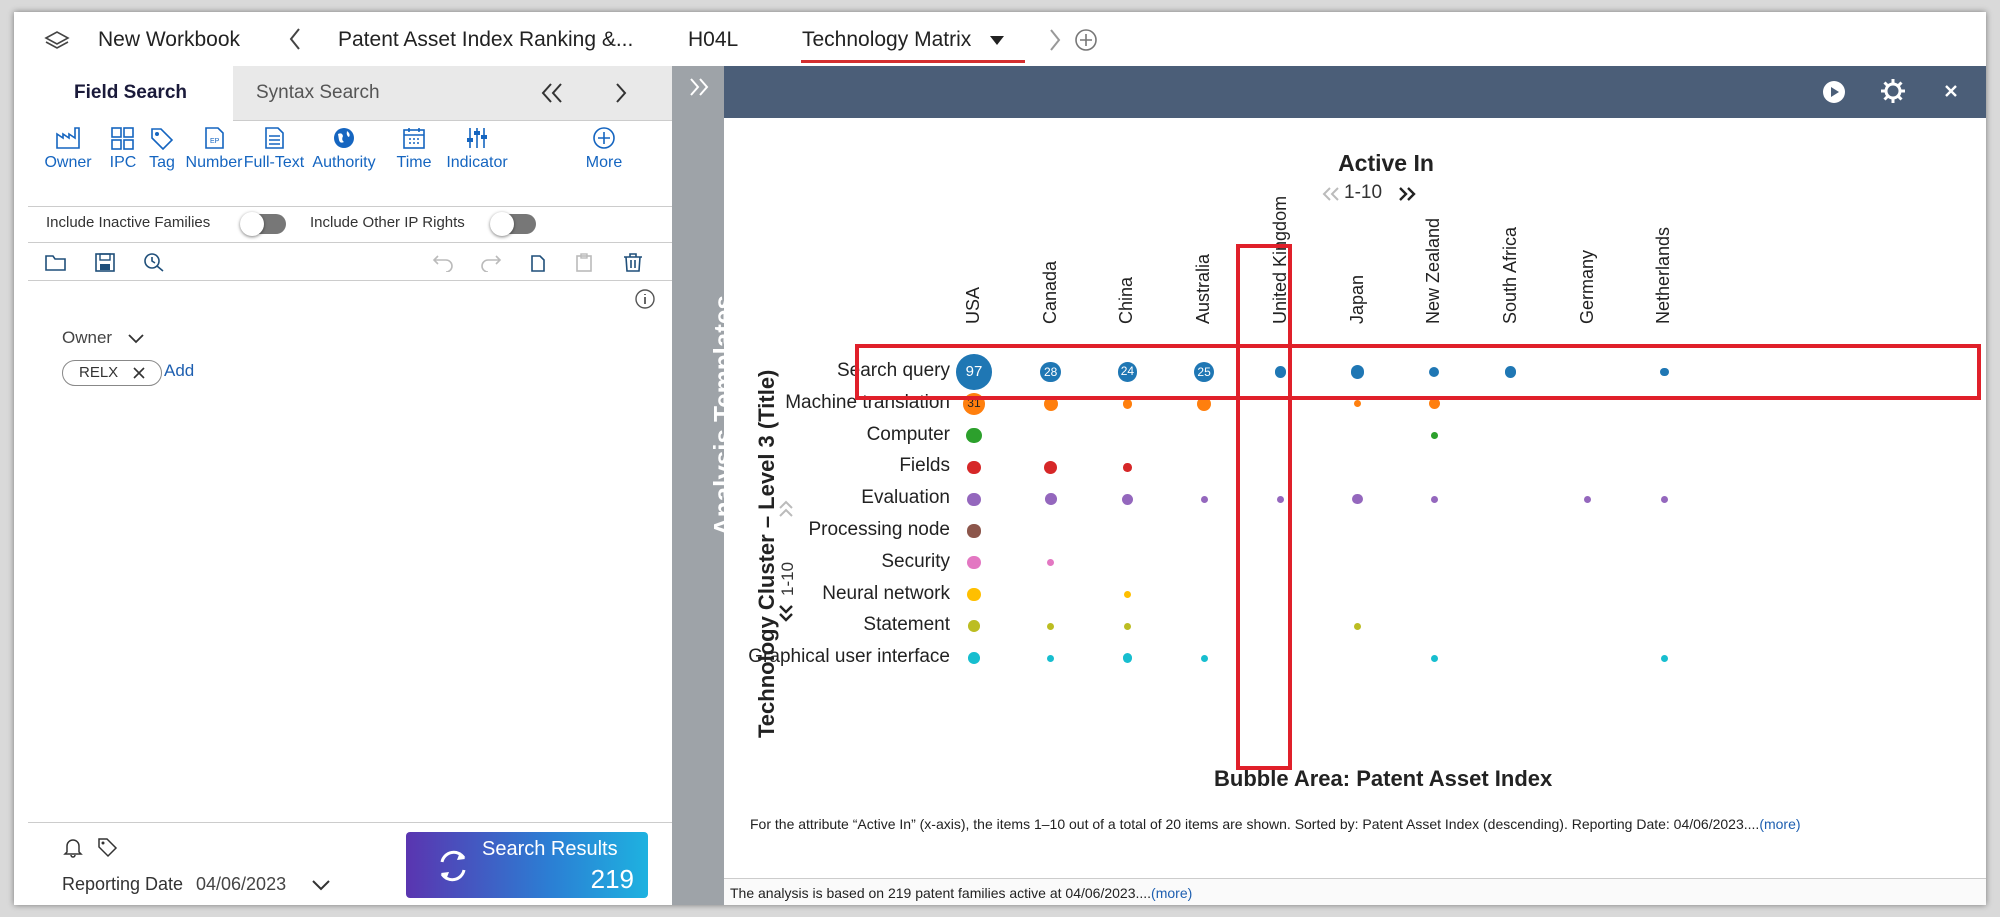  I want to click on x-tick-label: New Zealand, so click(1433, 270).